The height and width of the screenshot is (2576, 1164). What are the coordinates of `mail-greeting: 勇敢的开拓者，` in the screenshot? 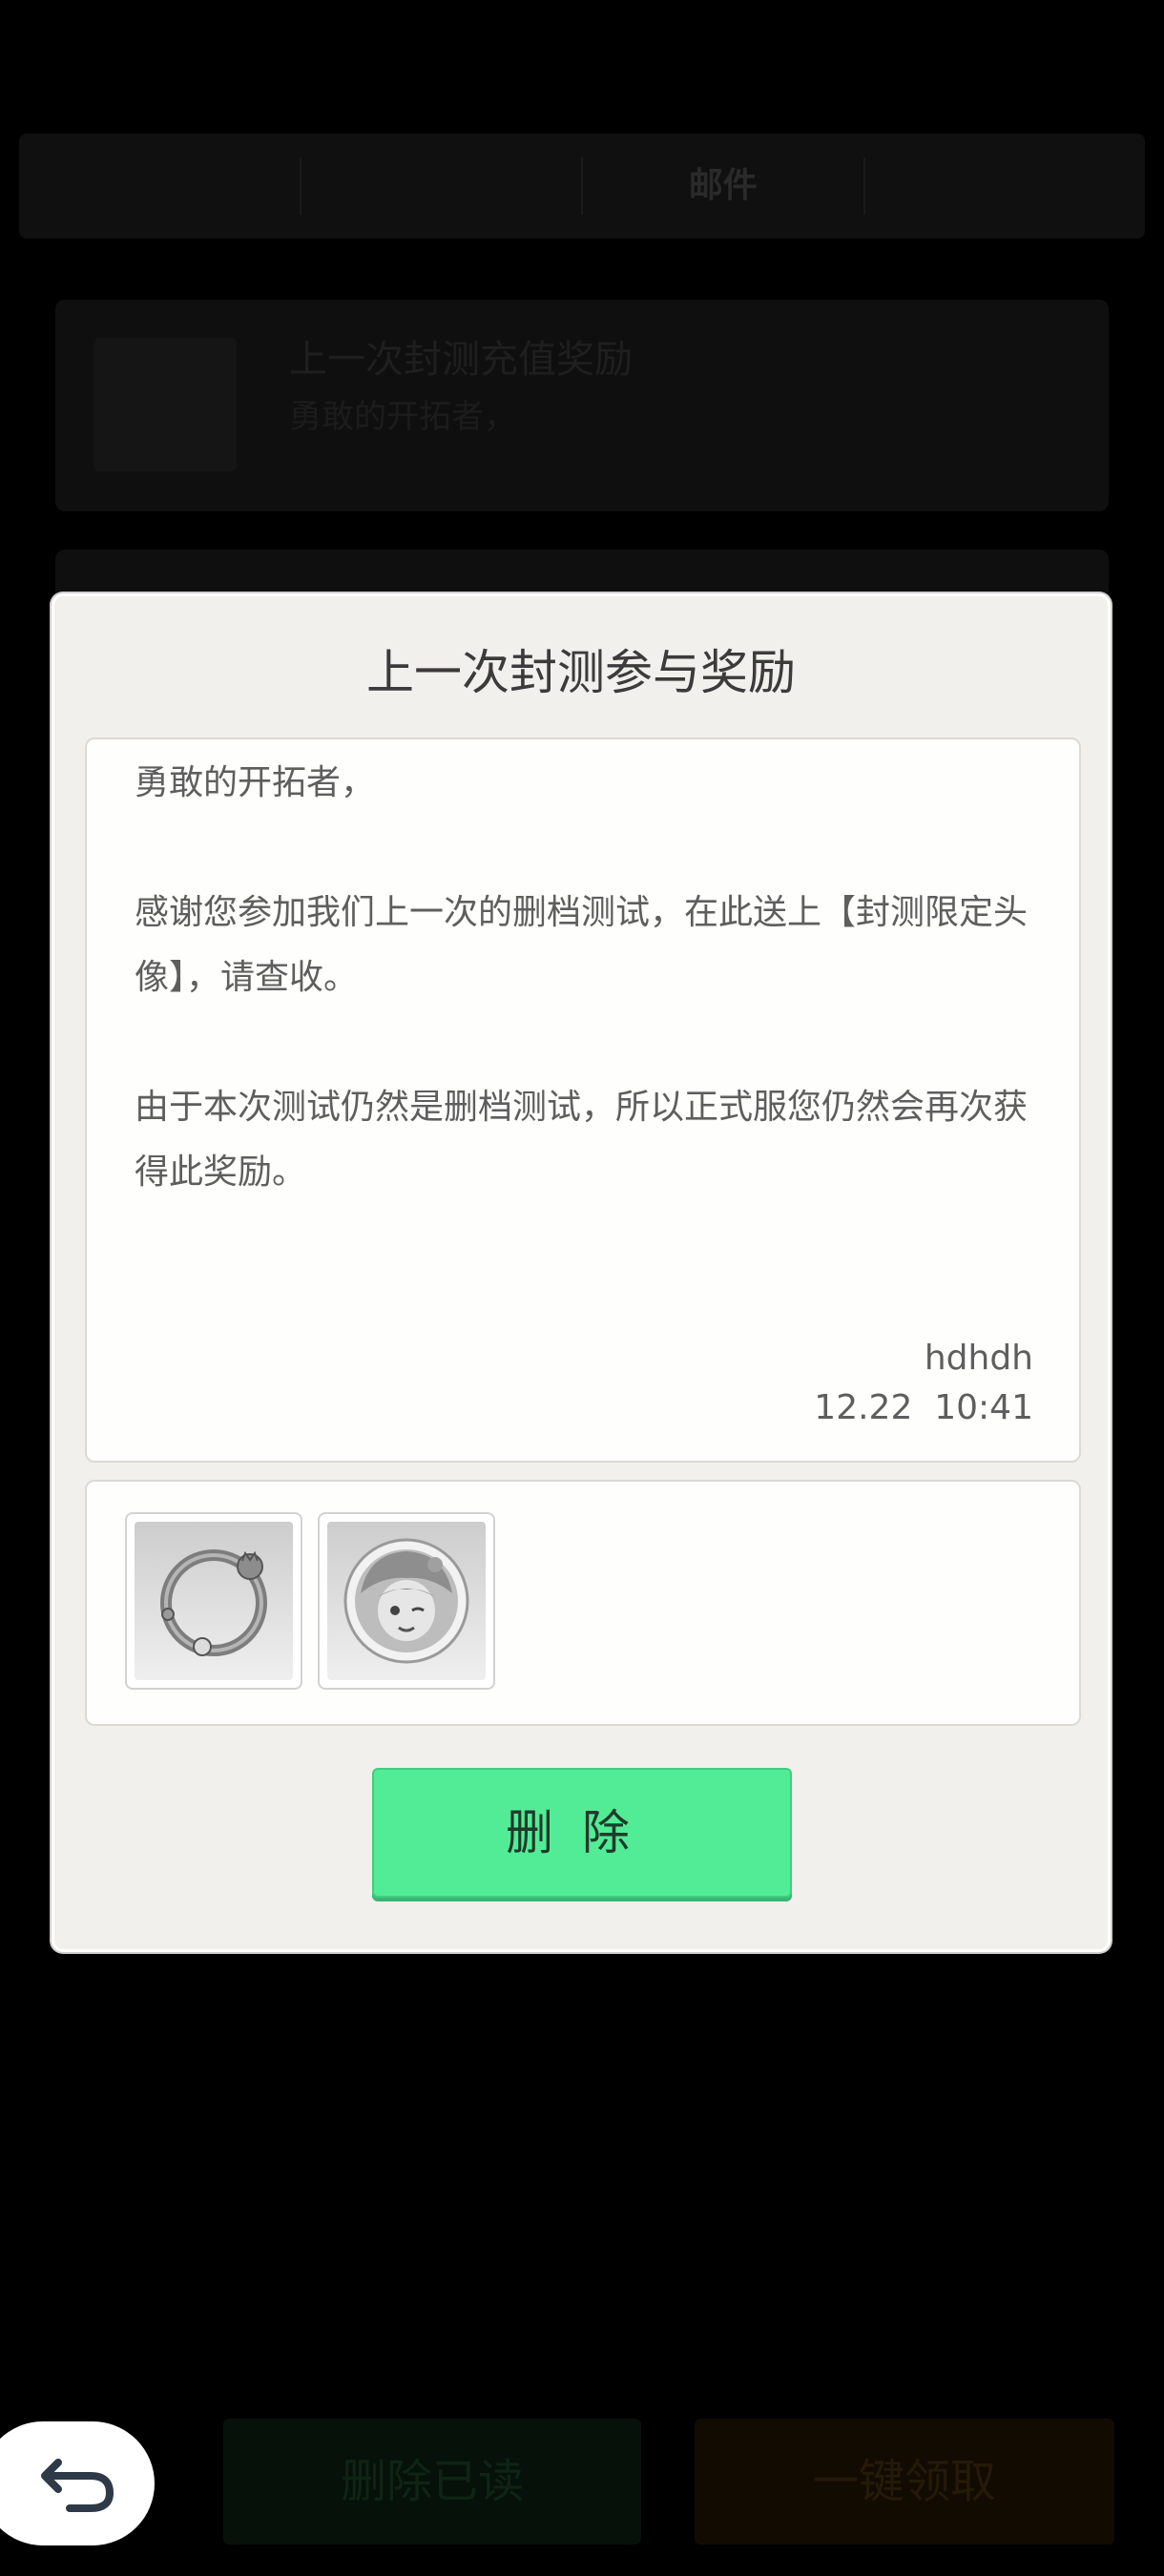 It's located at (256, 782).